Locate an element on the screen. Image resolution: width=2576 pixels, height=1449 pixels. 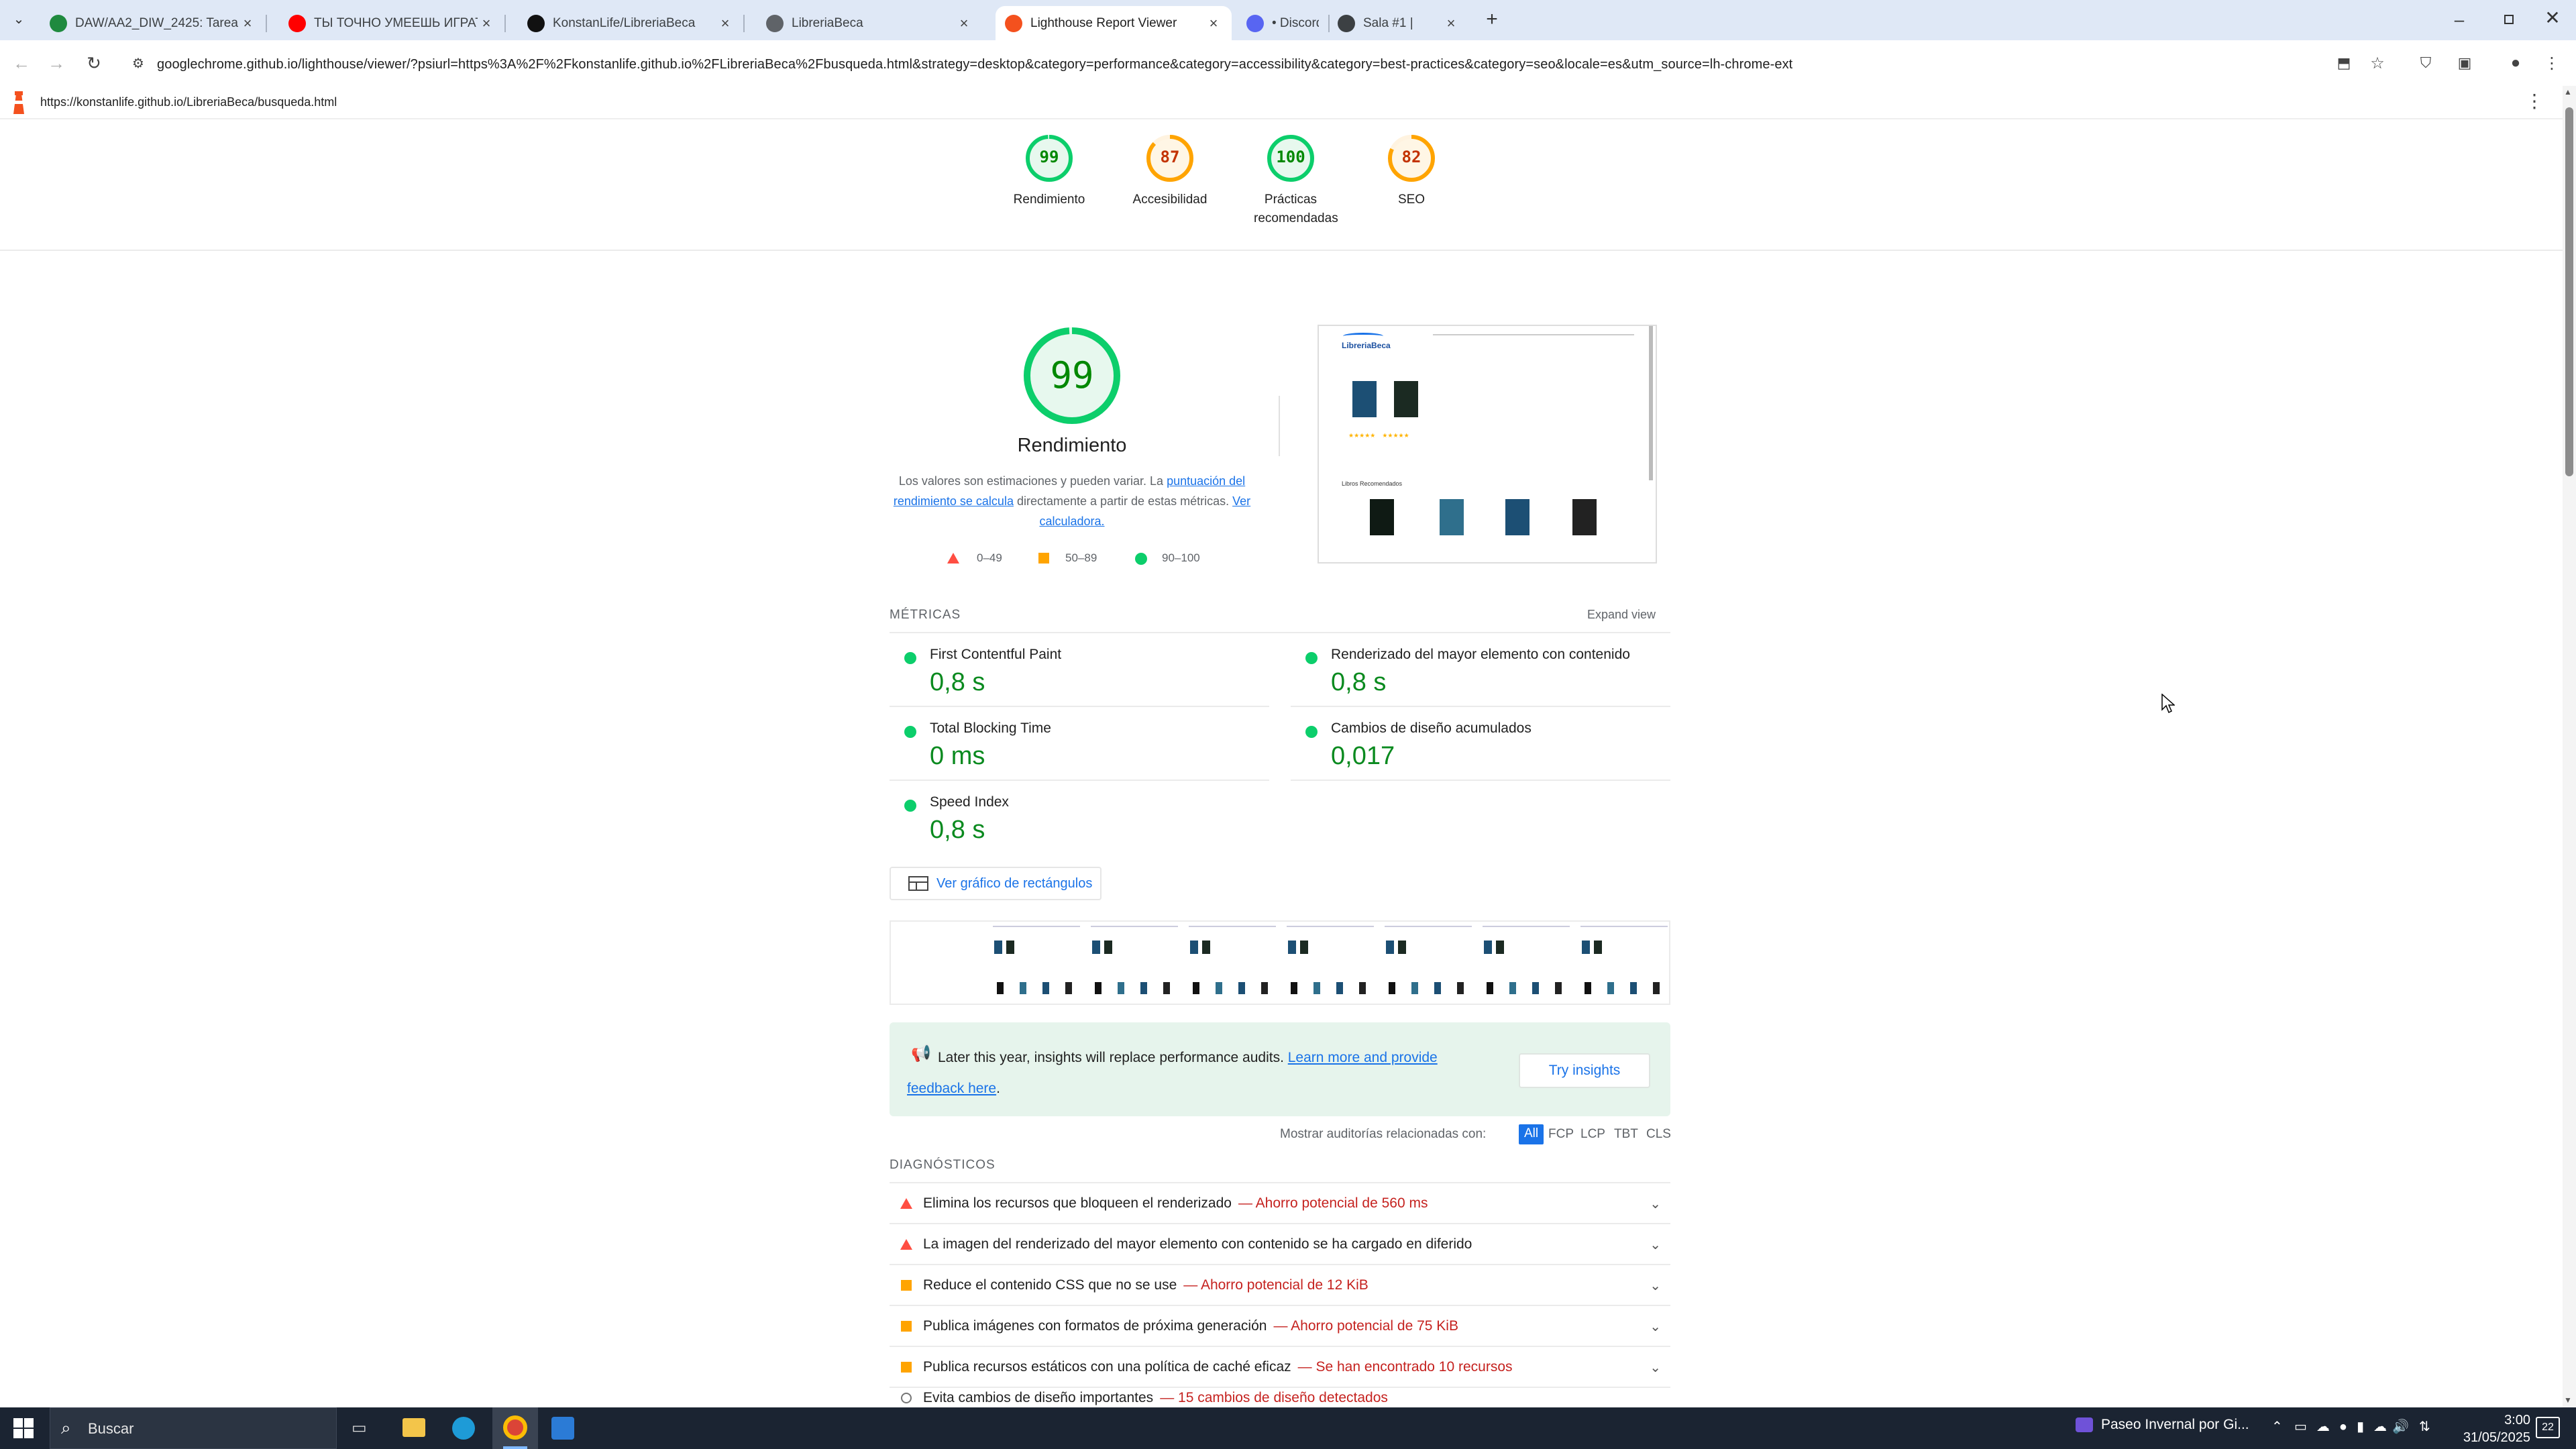
install-app-icon: ⬒ is located at coordinates (2343, 63).